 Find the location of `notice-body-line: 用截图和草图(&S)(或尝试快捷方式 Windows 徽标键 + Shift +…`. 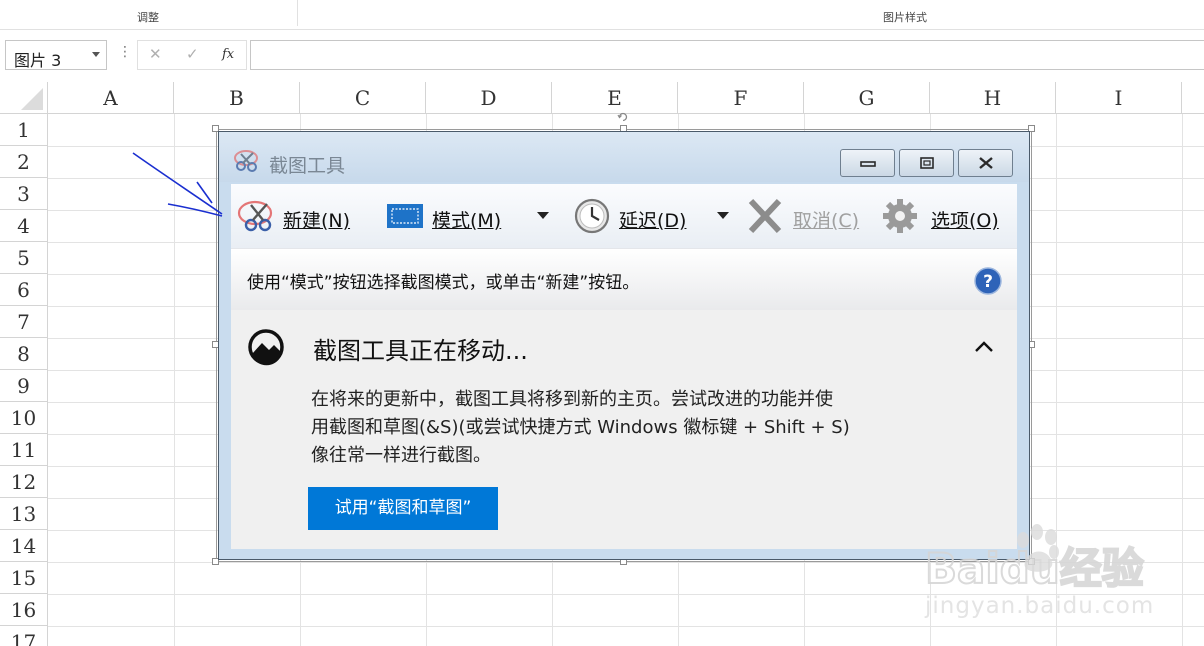

notice-body-line: 用截图和草图(&S)(或尝试快捷方式 Windows 徽标键 + Shift +… is located at coordinates (580, 427).